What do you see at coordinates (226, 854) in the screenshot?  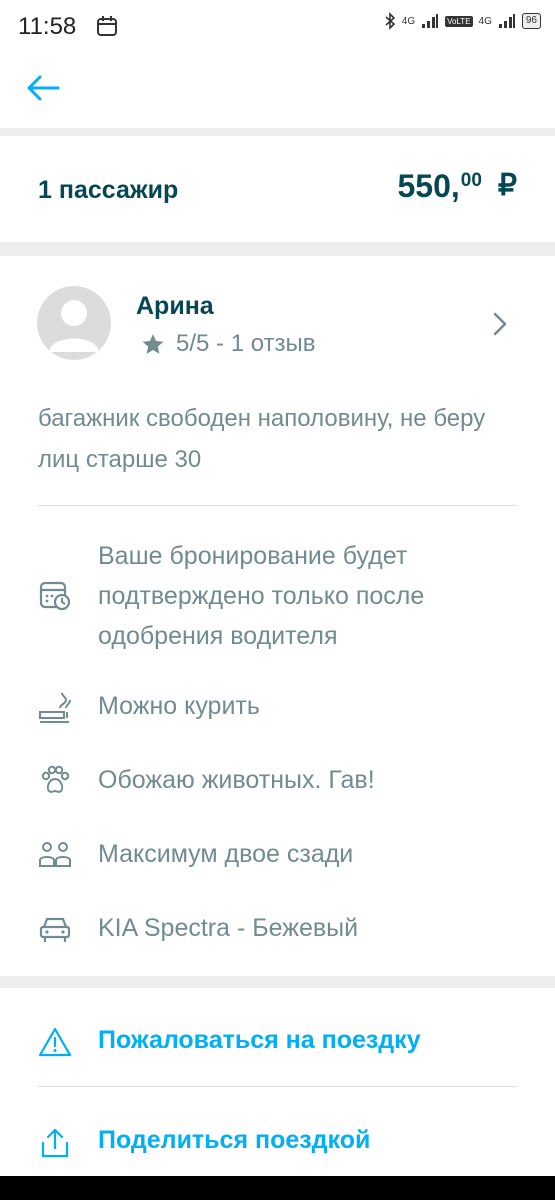 I see `feature-text: Максимум двое сзади` at bounding box center [226, 854].